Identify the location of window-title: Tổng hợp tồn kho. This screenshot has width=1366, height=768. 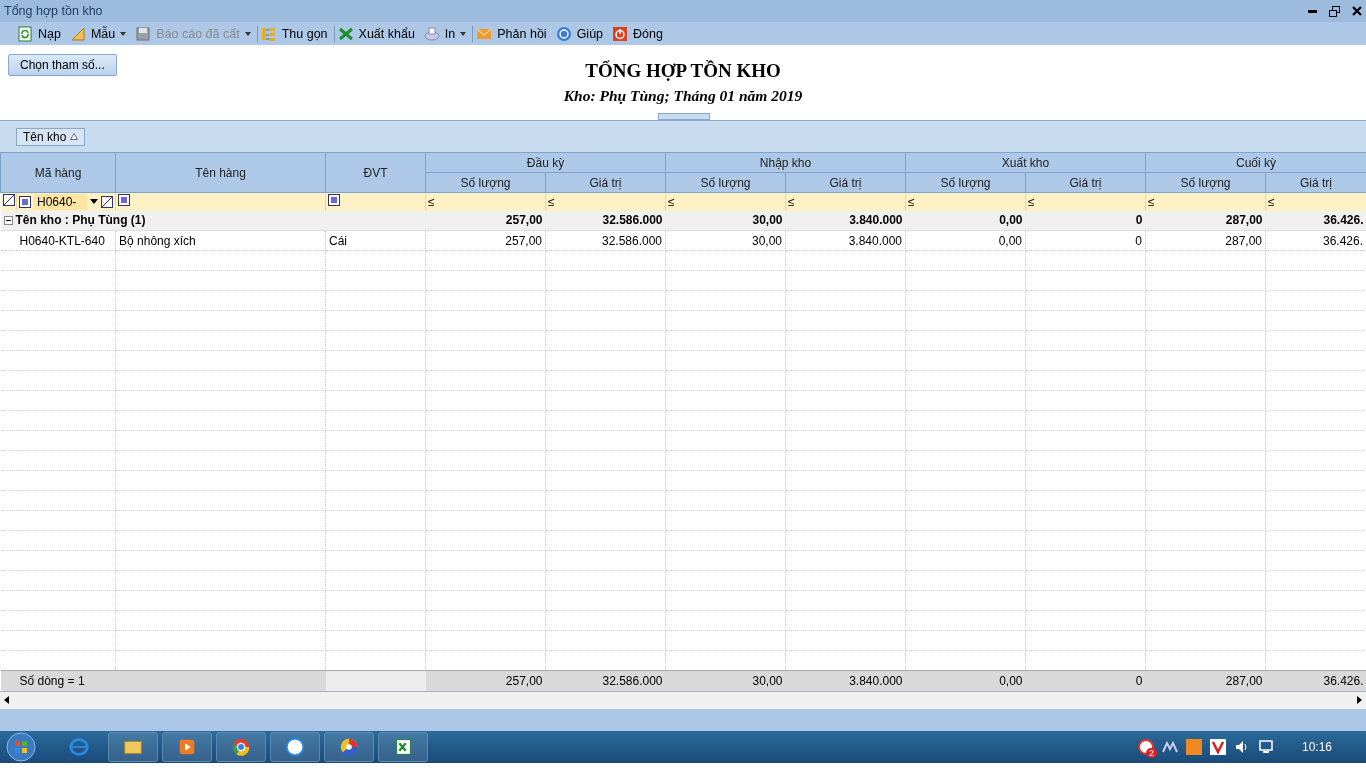
(54, 11).